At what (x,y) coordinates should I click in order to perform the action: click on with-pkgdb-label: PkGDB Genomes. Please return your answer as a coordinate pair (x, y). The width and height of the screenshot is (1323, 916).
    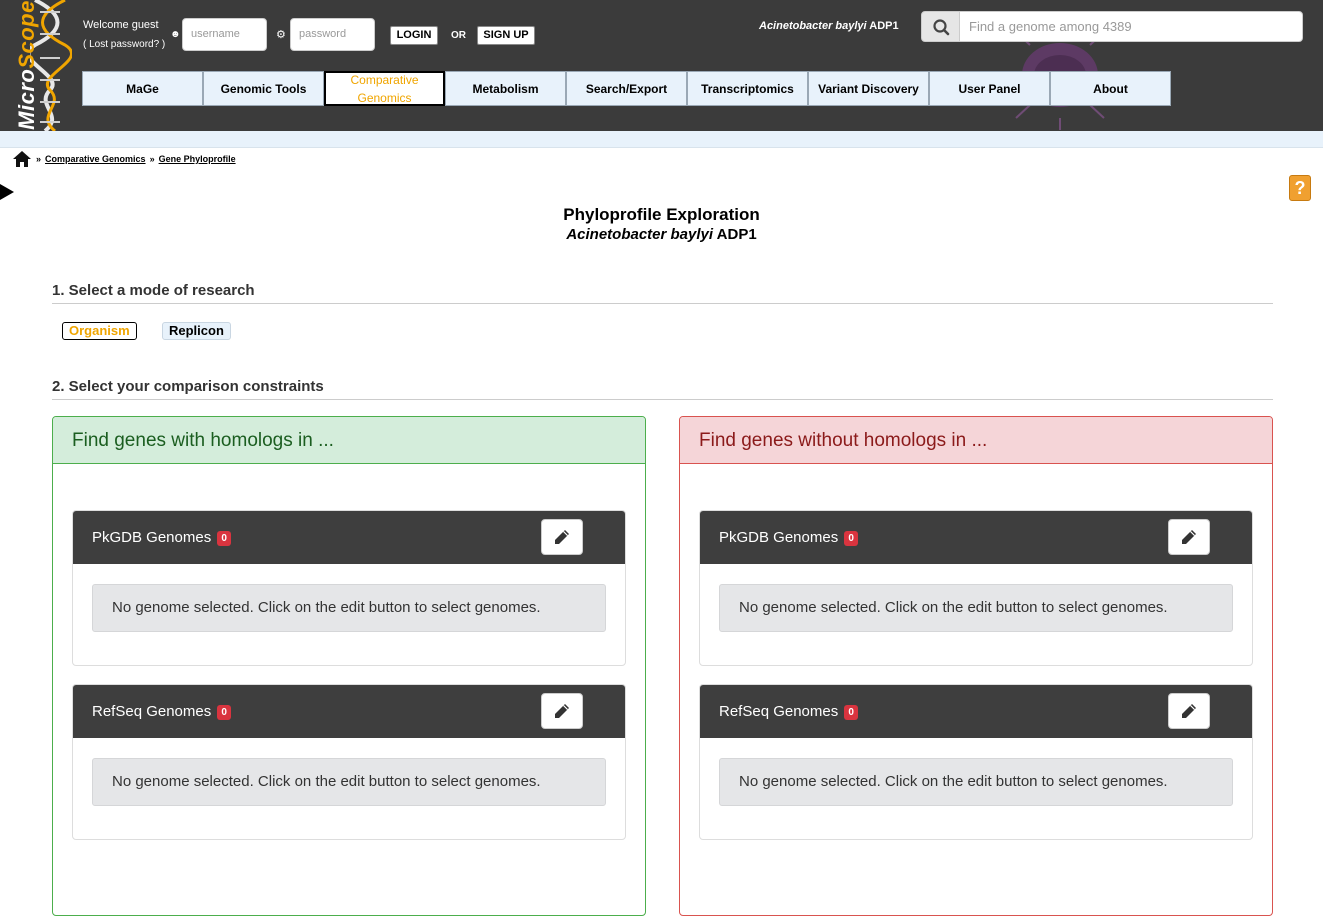
    Looking at the image, I should click on (152, 537).